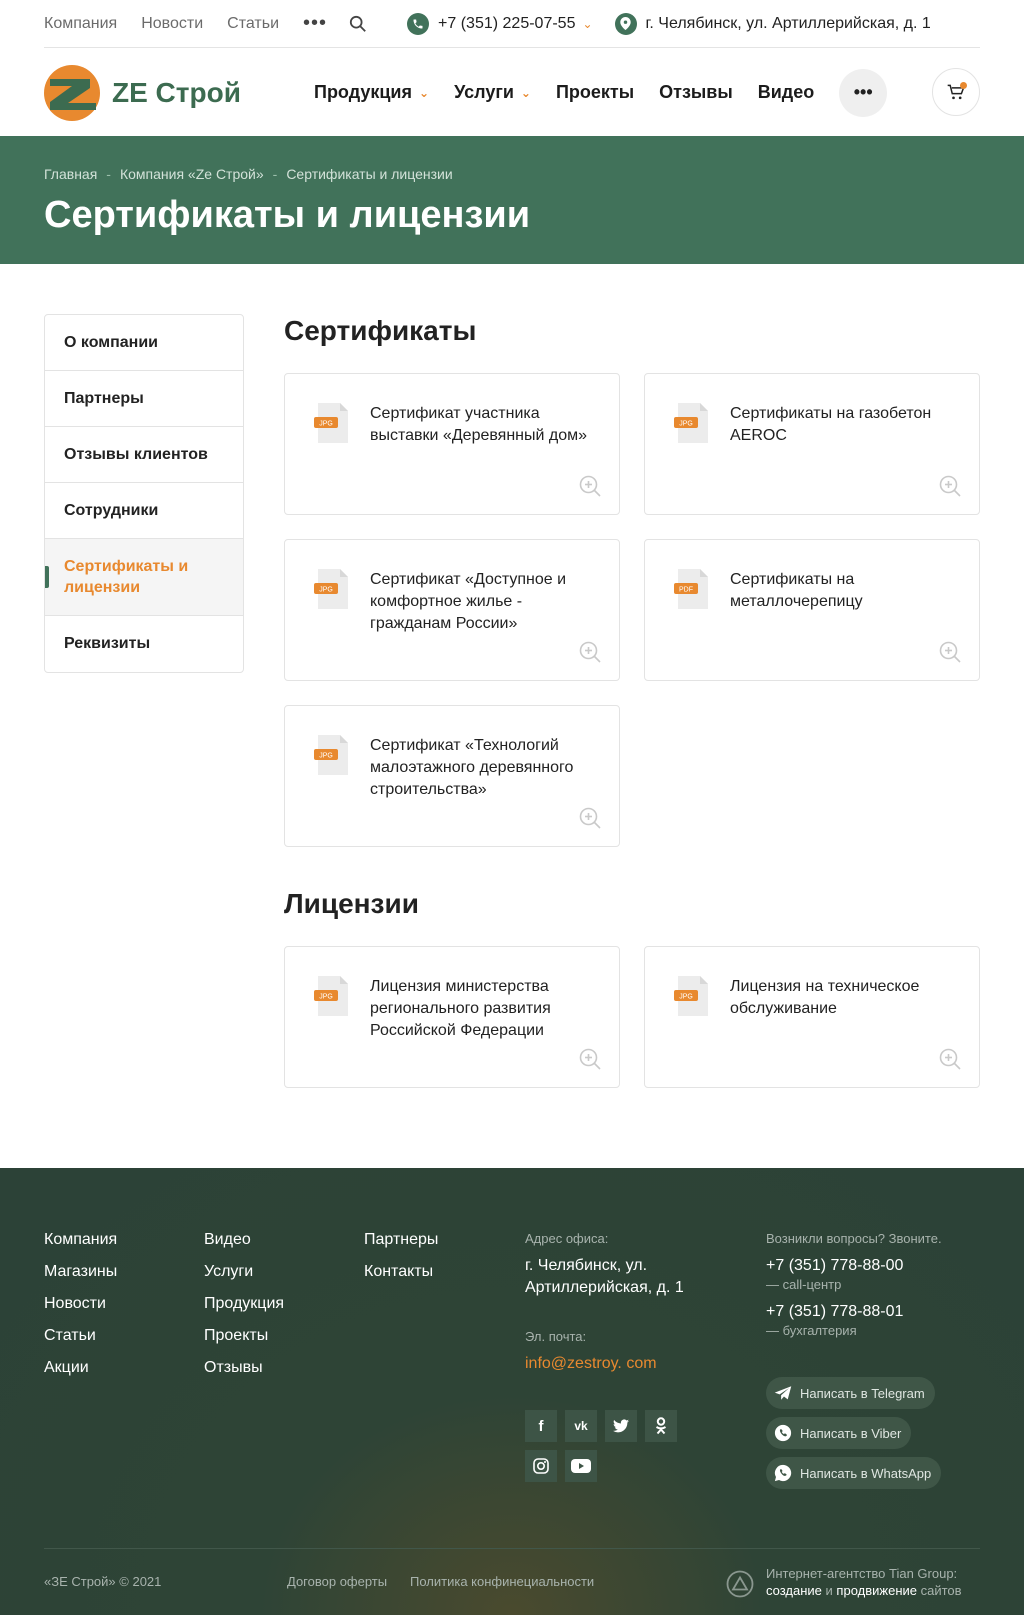  Describe the element at coordinates (80, 1304) in the screenshot. I see `footer-link: Новости` at that location.